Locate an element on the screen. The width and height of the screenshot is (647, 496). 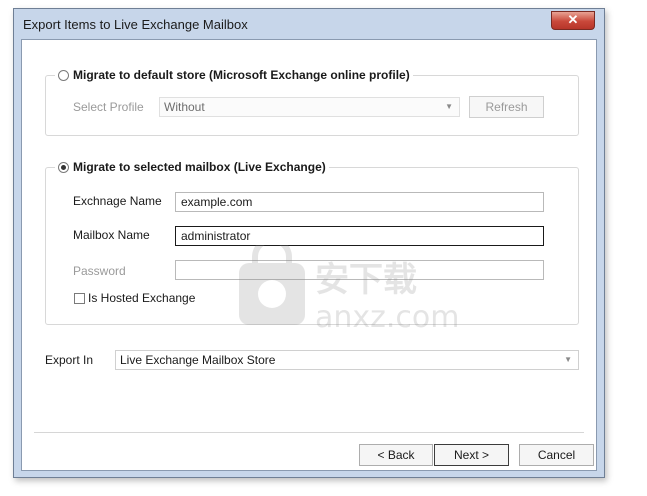
close-icon: ✕ is located at coordinates (573, 19).